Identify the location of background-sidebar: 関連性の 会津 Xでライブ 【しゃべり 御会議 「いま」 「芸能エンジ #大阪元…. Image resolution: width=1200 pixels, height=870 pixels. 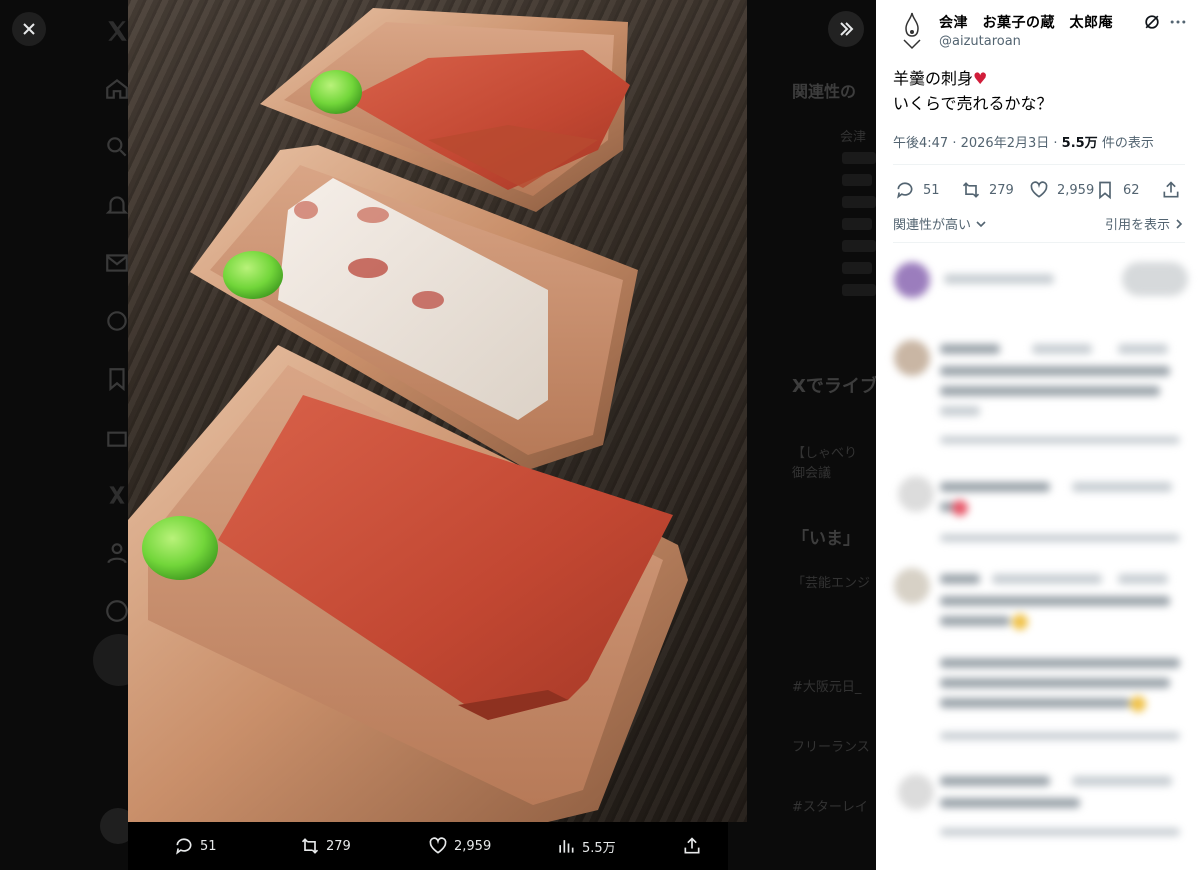
(834, 435).